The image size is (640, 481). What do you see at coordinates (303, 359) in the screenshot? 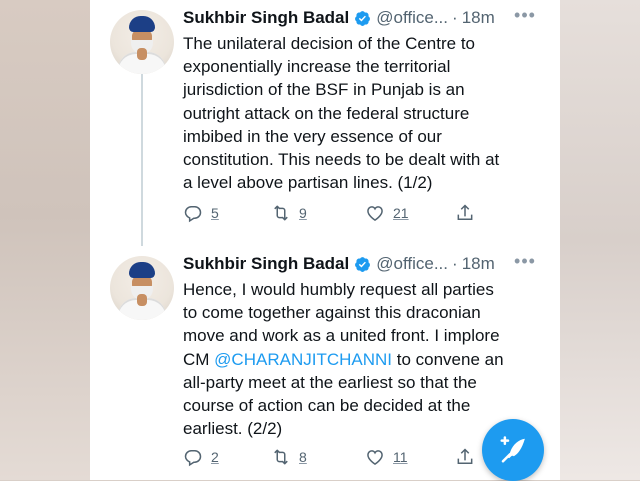
I see `mention-link: @CHARANJITCHANNI` at bounding box center [303, 359].